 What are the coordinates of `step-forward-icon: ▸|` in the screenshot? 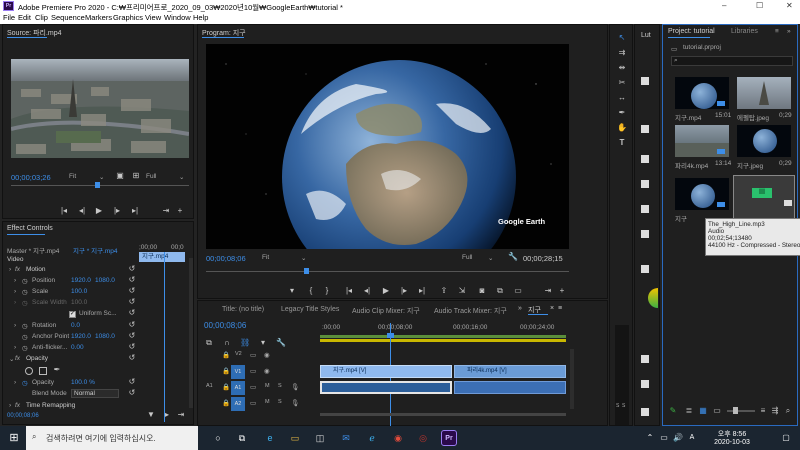 It's located at (135, 211).